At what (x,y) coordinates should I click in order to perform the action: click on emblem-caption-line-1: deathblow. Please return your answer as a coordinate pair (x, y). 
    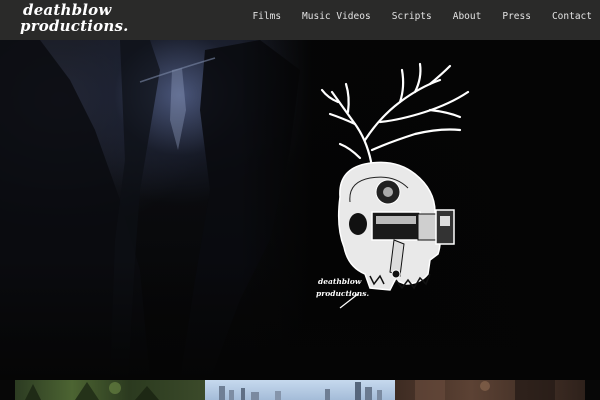
    Looking at the image, I should click on (340, 281).